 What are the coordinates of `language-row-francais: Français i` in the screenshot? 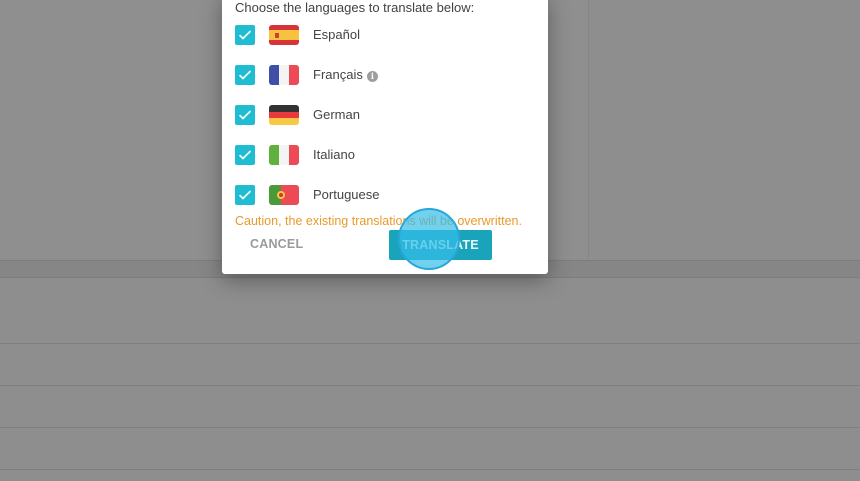 It's located at (385, 75).